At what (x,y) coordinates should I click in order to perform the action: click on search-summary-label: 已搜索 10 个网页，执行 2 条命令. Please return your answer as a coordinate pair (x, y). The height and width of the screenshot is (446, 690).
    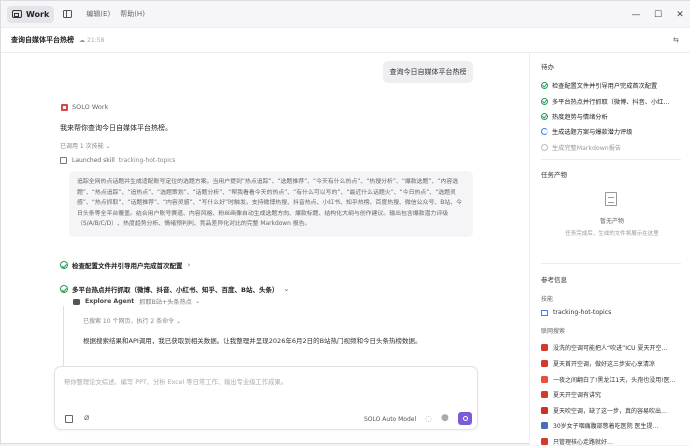
    Looking at the image, I should click on (129, 321).